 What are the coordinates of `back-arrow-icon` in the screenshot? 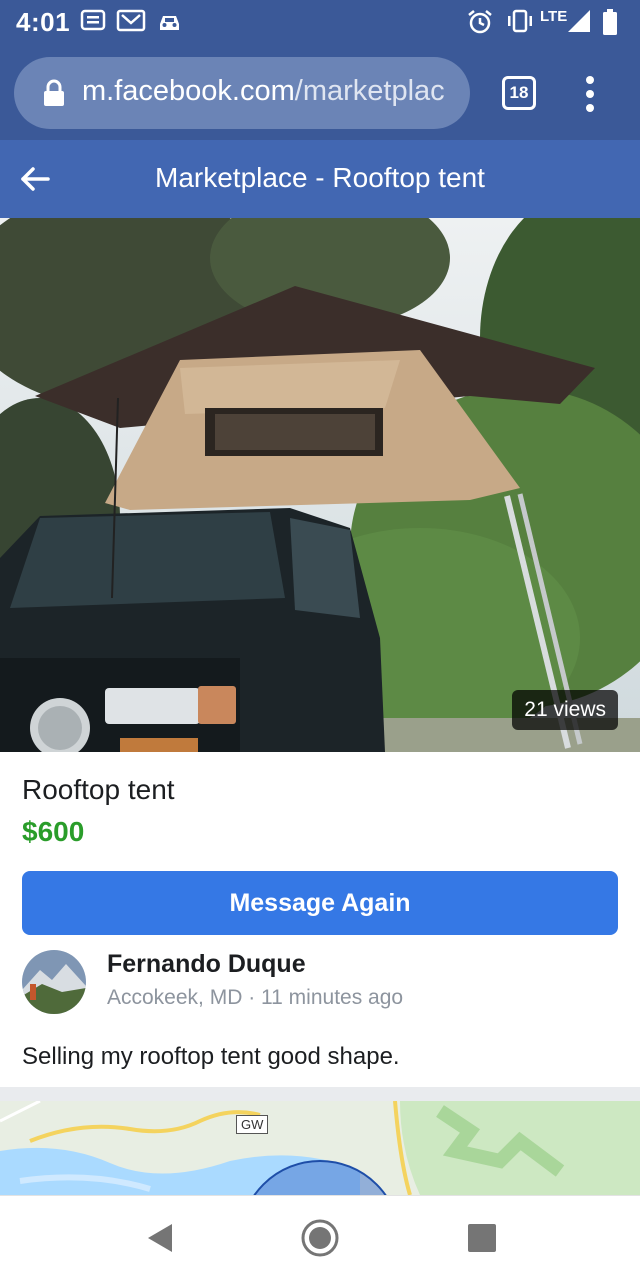 It's located at (35, 179).